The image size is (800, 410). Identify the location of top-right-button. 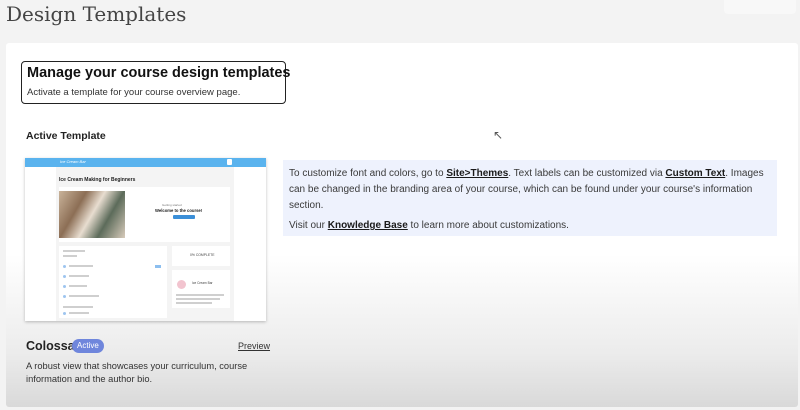
(760, 7).